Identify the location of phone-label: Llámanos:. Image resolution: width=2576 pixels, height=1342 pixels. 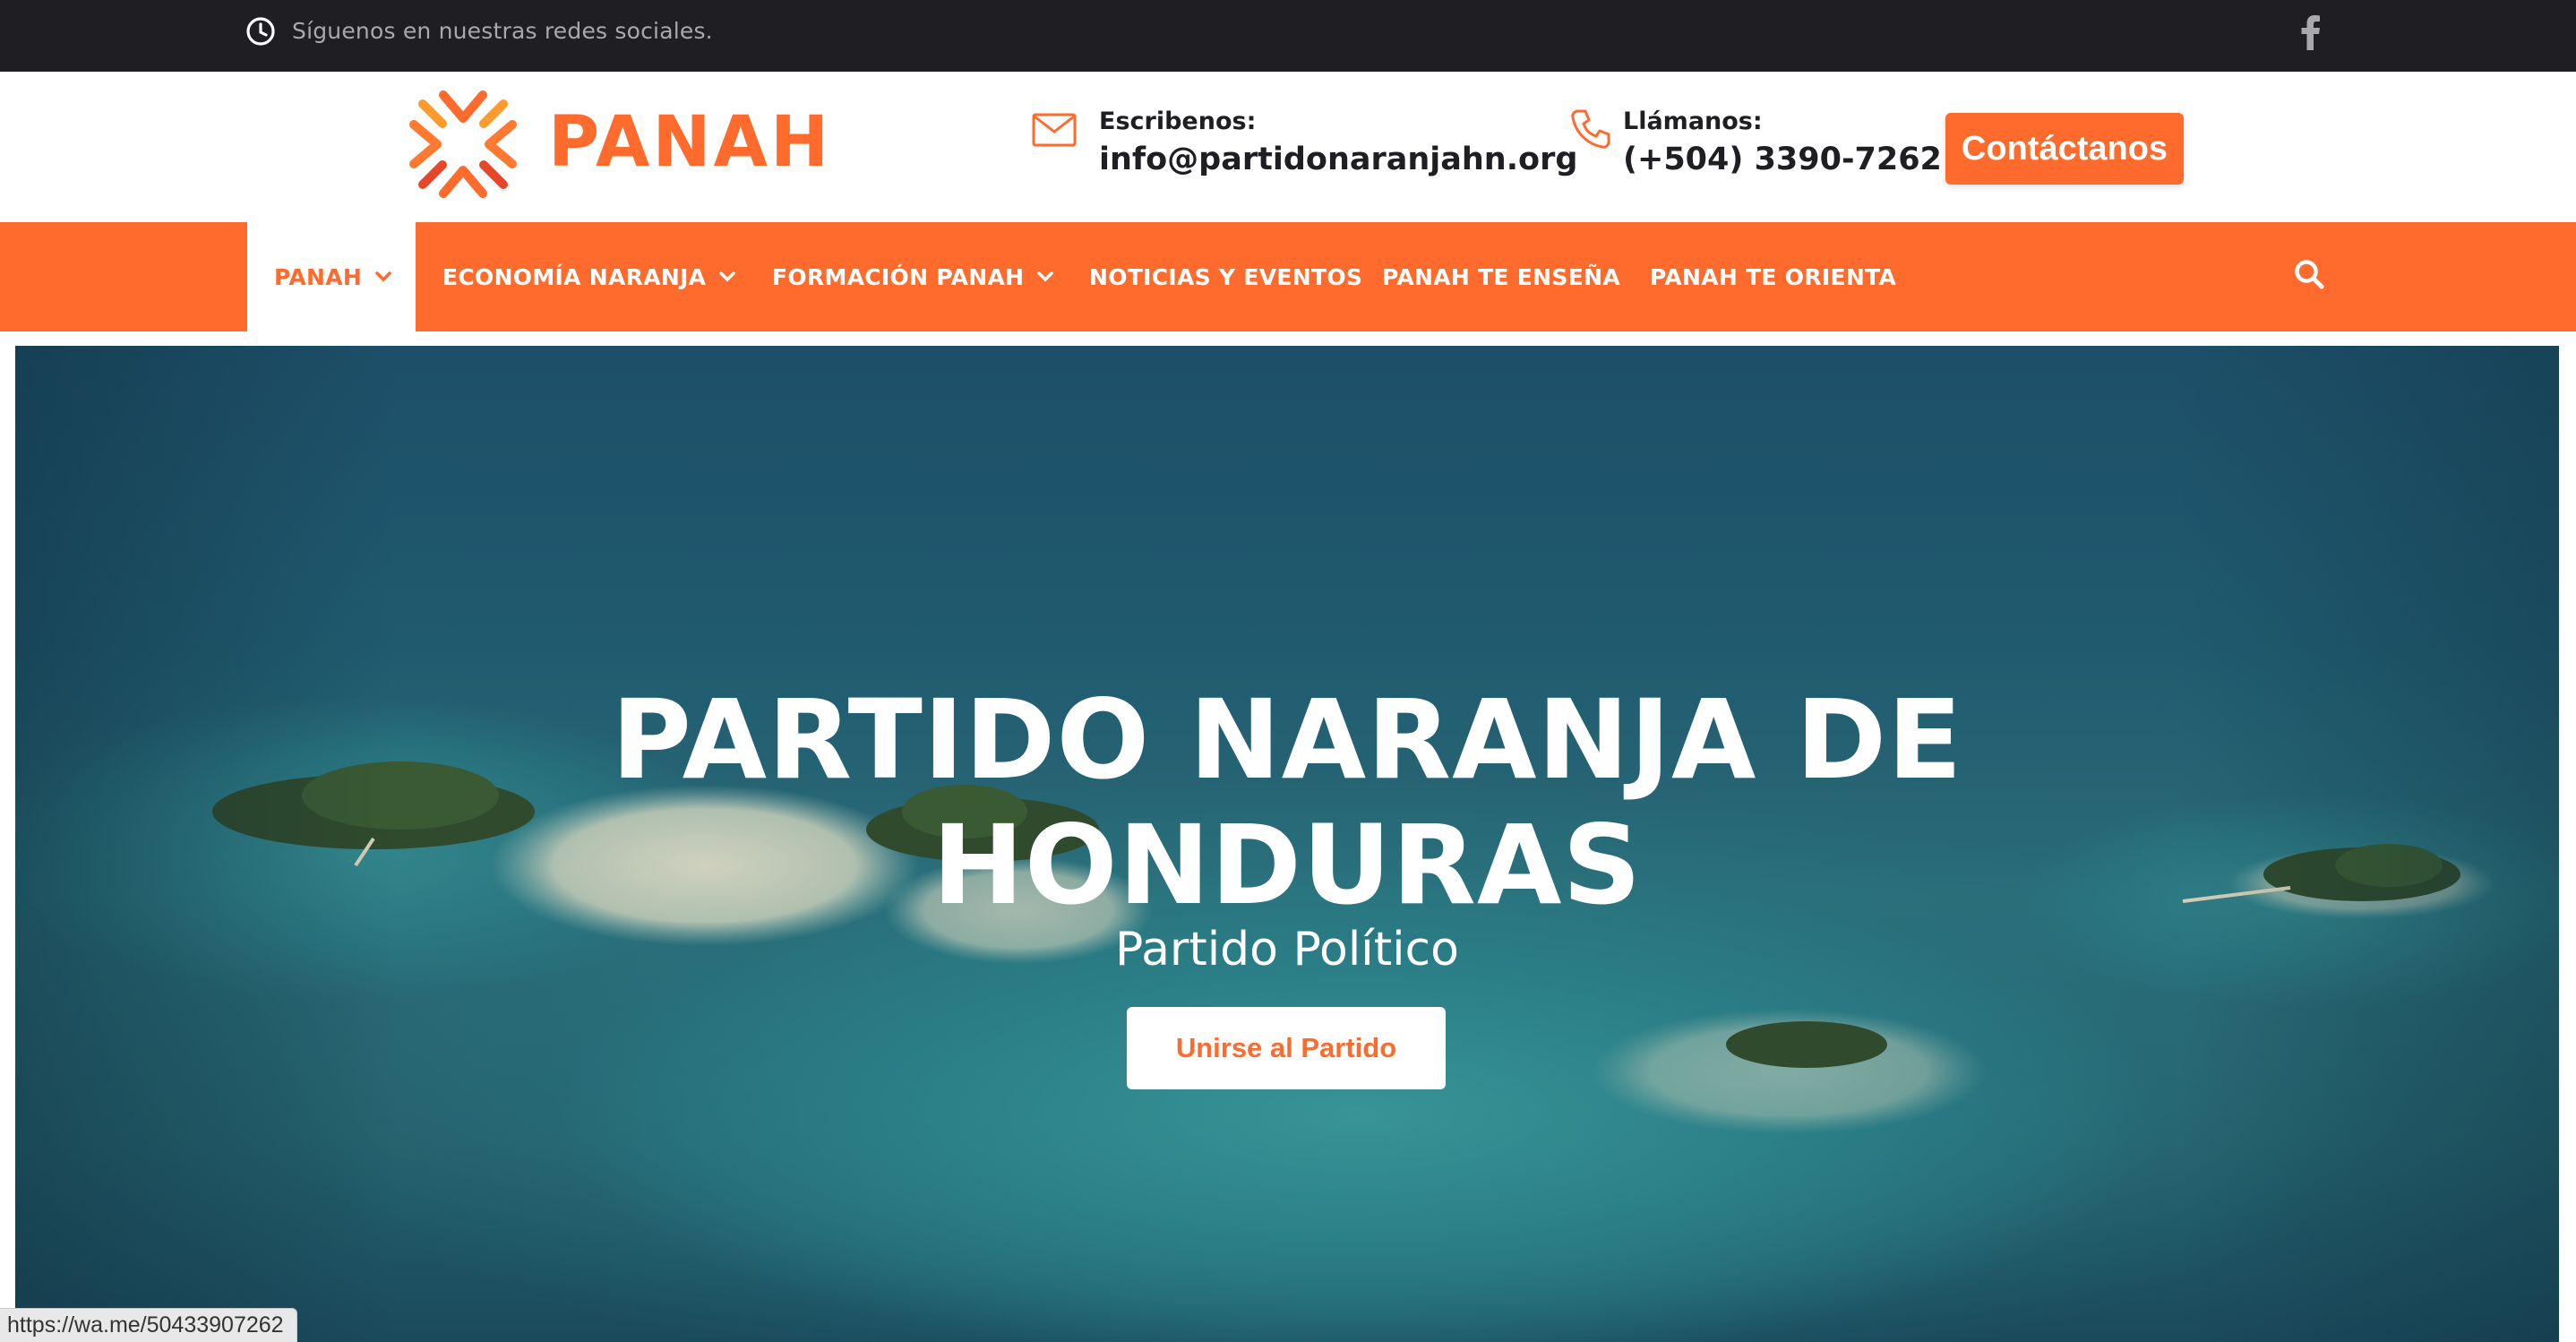
(1693, 121).